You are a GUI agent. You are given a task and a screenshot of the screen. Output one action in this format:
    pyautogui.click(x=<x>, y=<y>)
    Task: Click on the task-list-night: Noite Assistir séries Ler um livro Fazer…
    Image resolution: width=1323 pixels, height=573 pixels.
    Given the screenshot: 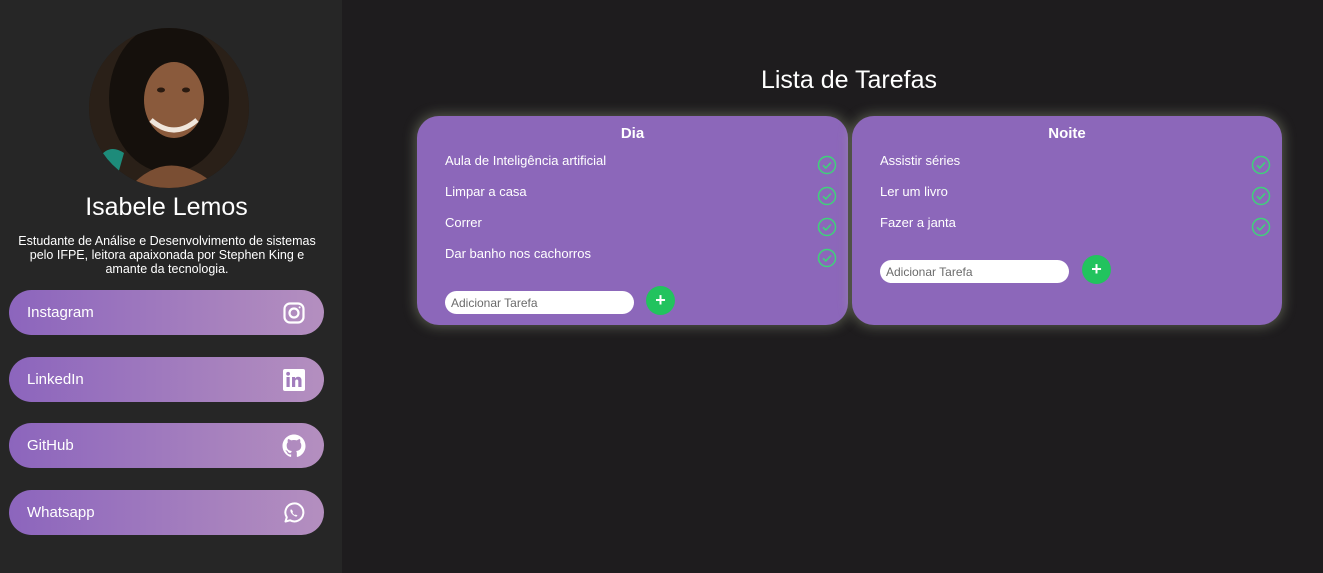 What is the action you would take?
    pyautogui.click(x=1067, y=220)
    